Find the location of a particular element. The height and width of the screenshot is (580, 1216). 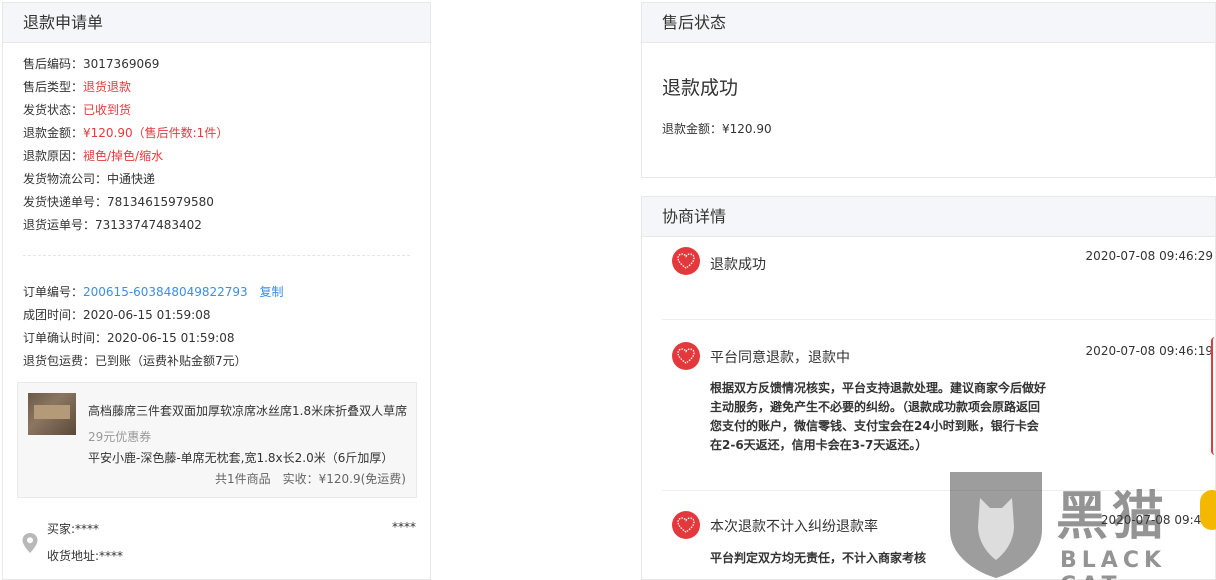

shipping-tracking-no: 发货快递单号：78134615979580 is located at coordinates (118, 202).